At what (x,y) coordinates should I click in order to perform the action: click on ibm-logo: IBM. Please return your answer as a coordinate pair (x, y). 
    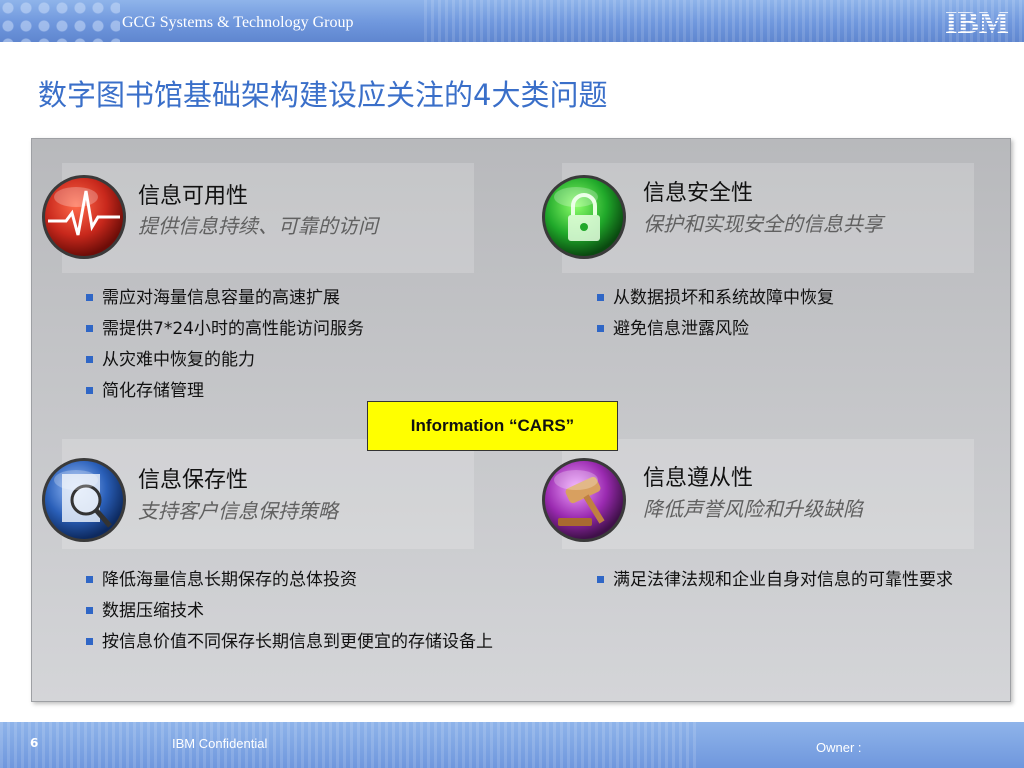
    Looking at the image, I should click on (977, 21).